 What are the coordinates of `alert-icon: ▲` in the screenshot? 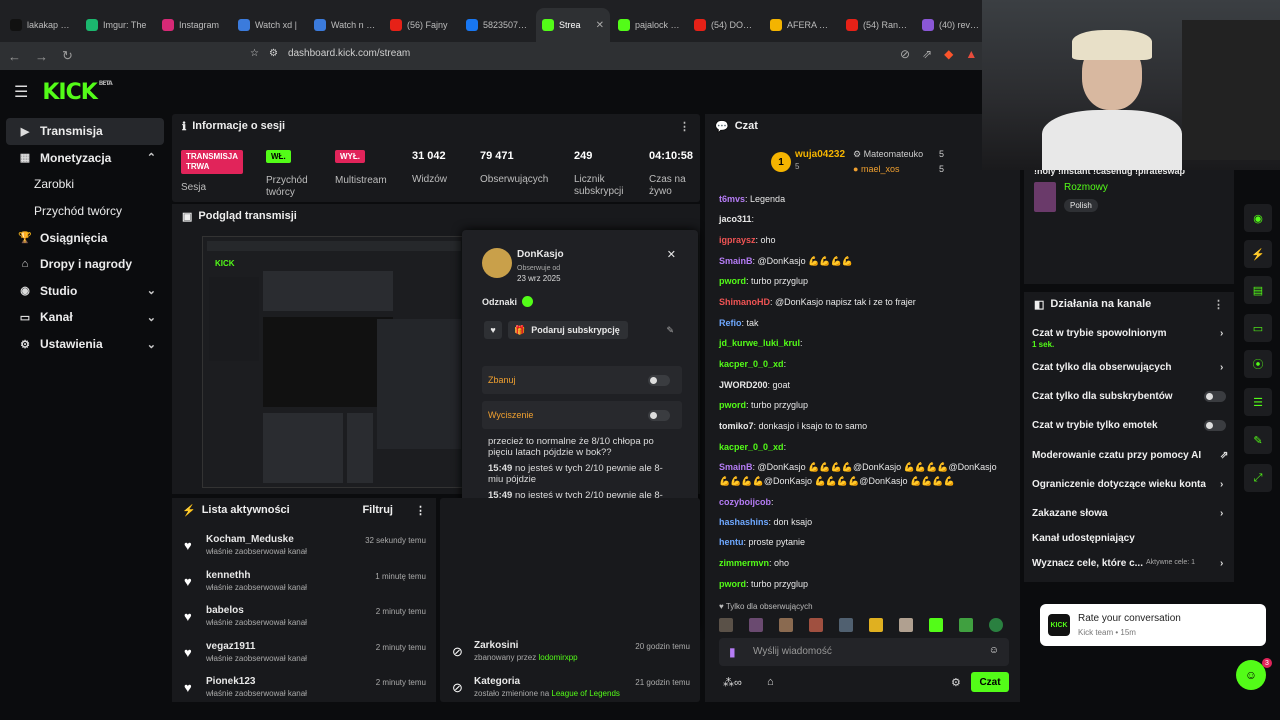 It's located at (971, 54).